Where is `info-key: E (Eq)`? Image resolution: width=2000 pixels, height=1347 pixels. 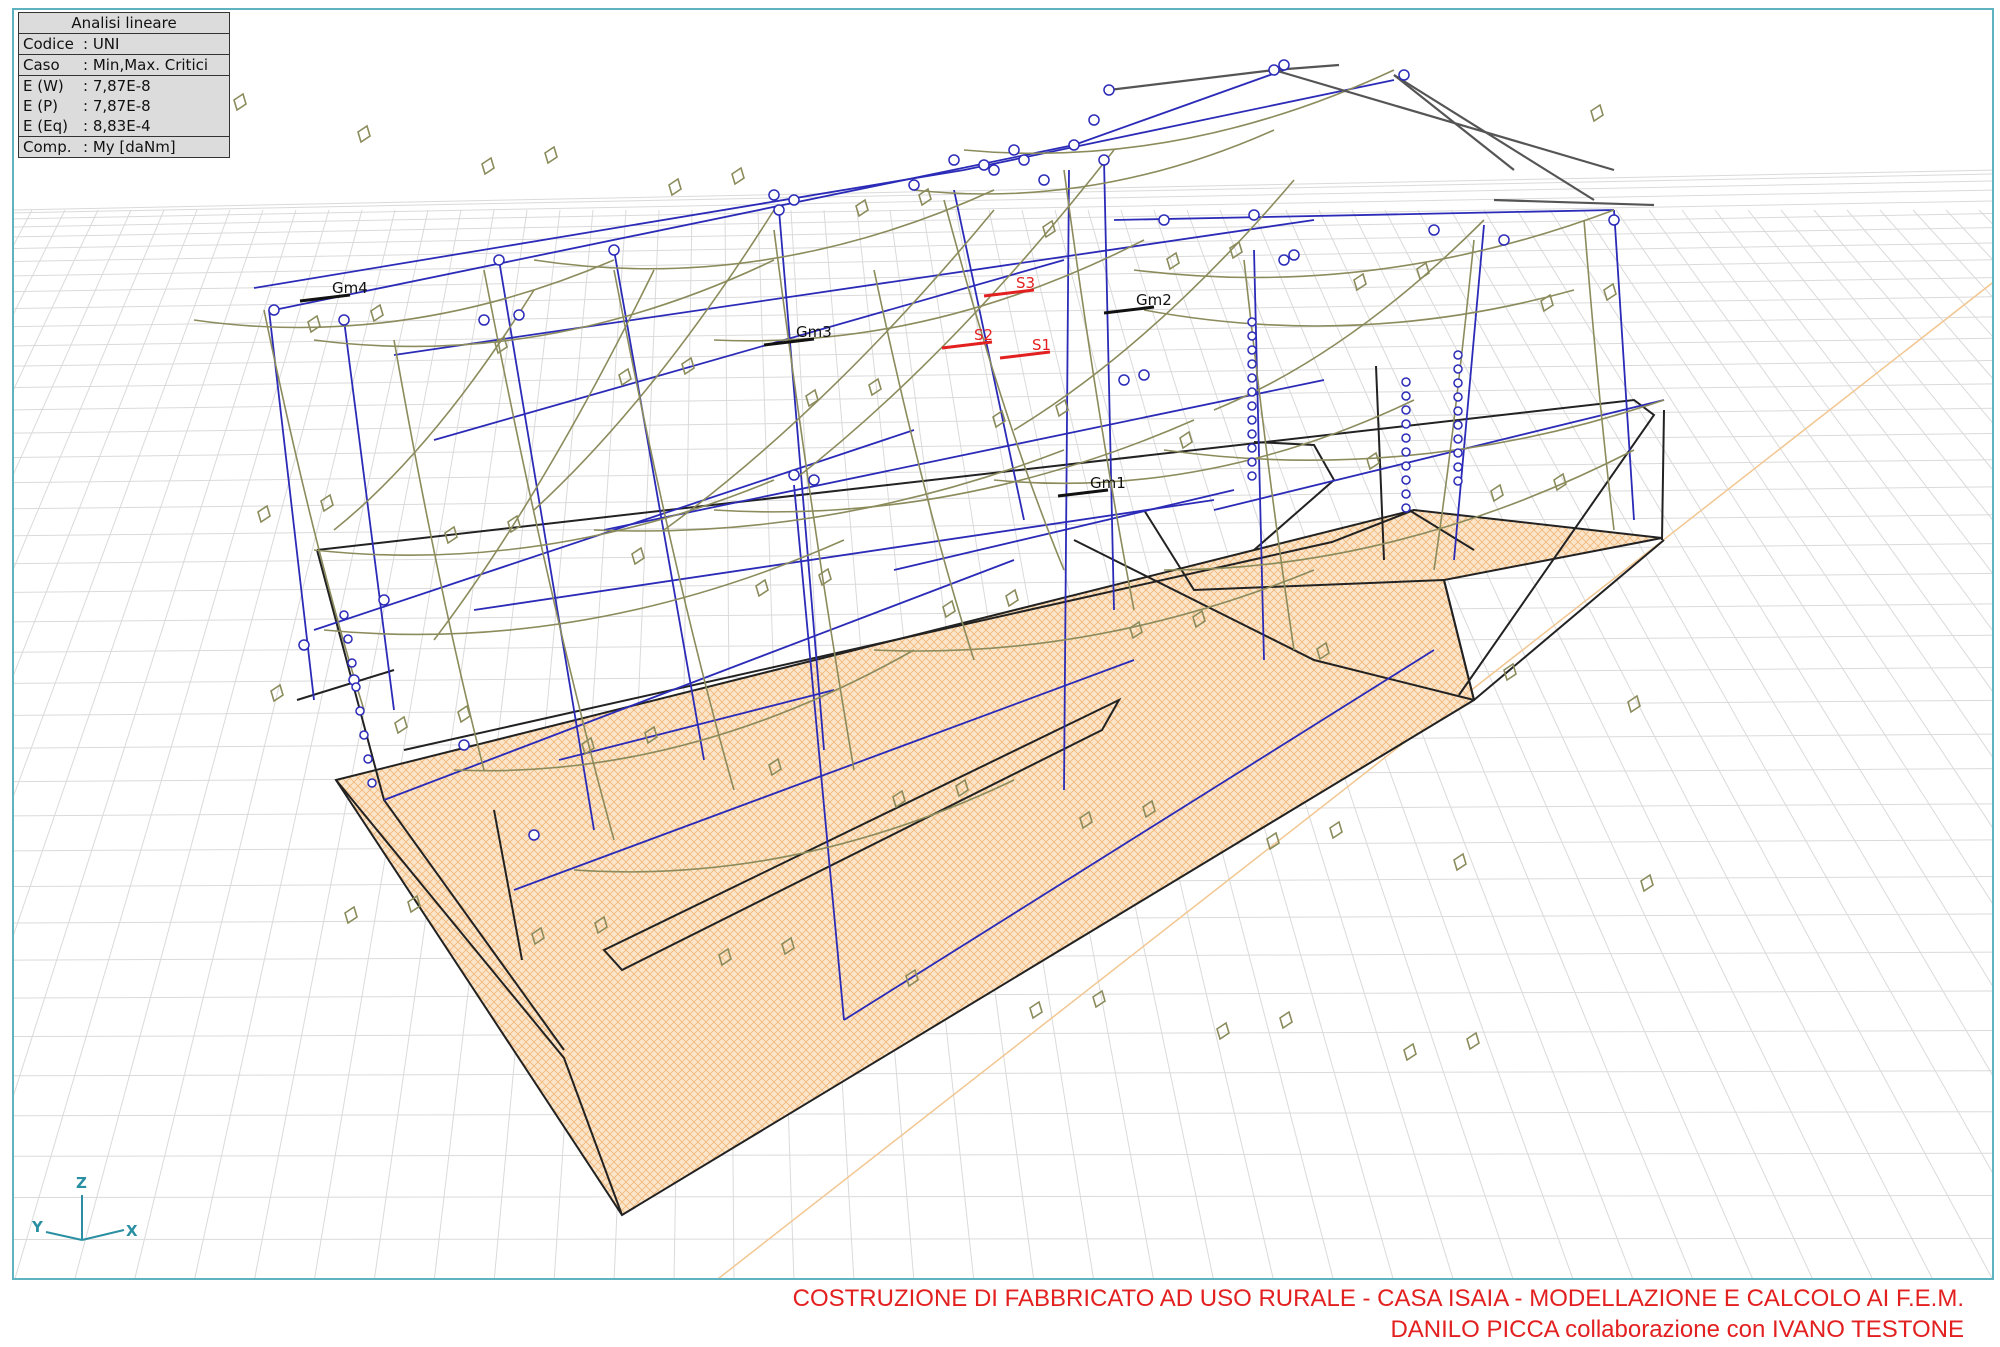
info-key: E (Eq) is located at coordinates (45, 126).